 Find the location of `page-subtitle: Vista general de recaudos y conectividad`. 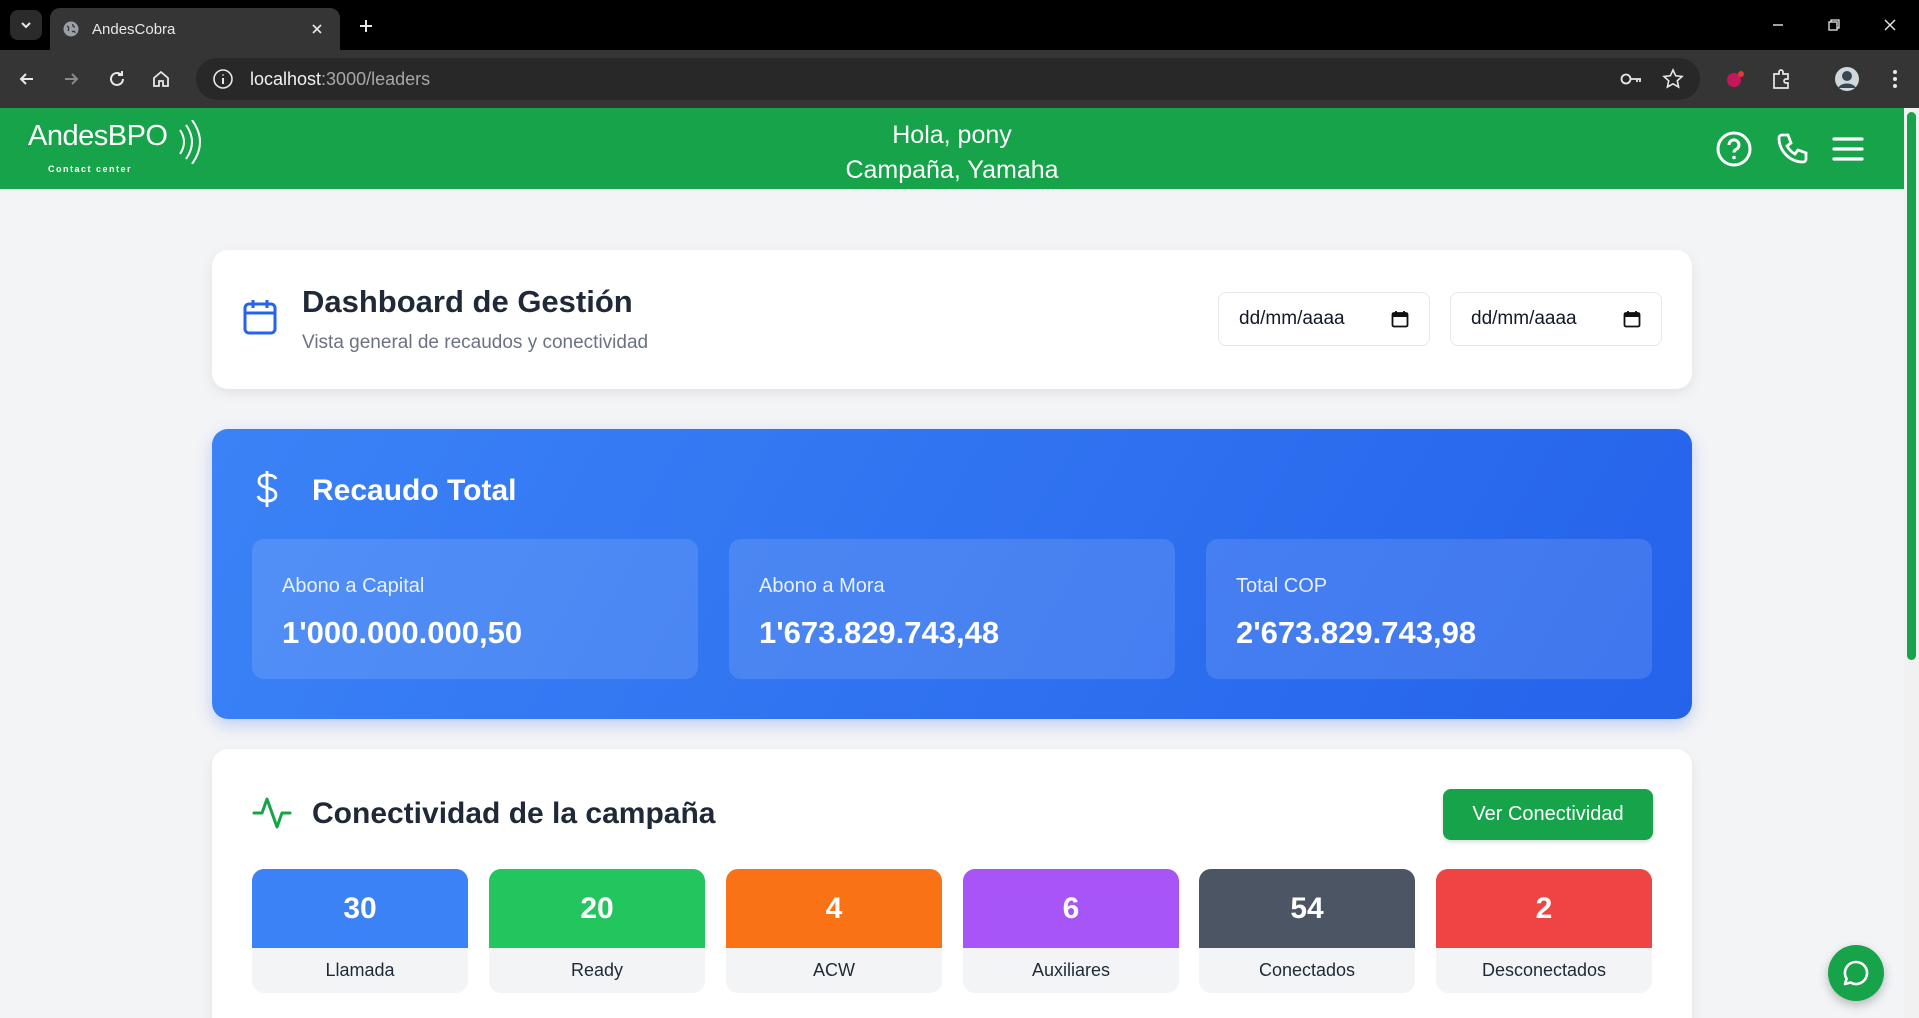

page-subtitle: Vista general de recaudos y conectividad is located at coordinates (475, 342).